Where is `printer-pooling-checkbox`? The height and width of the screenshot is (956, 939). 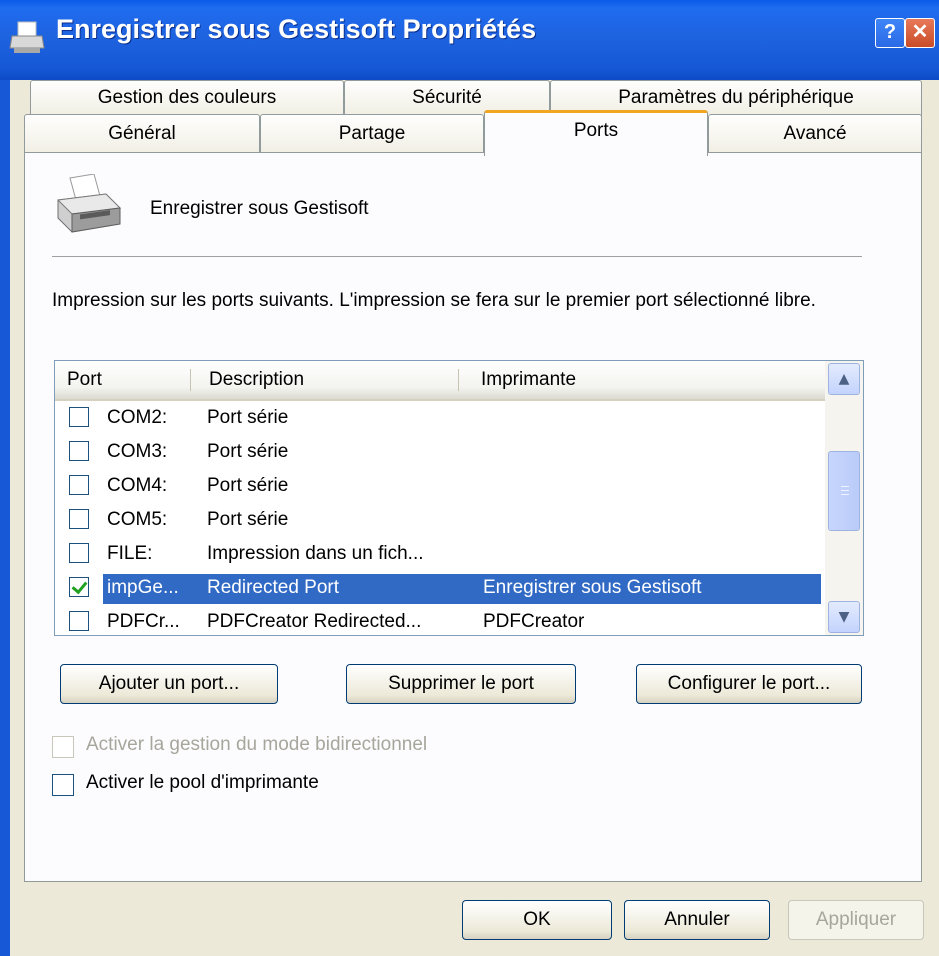
printer-pooling-checkbox is located at coordinates (63, 785).